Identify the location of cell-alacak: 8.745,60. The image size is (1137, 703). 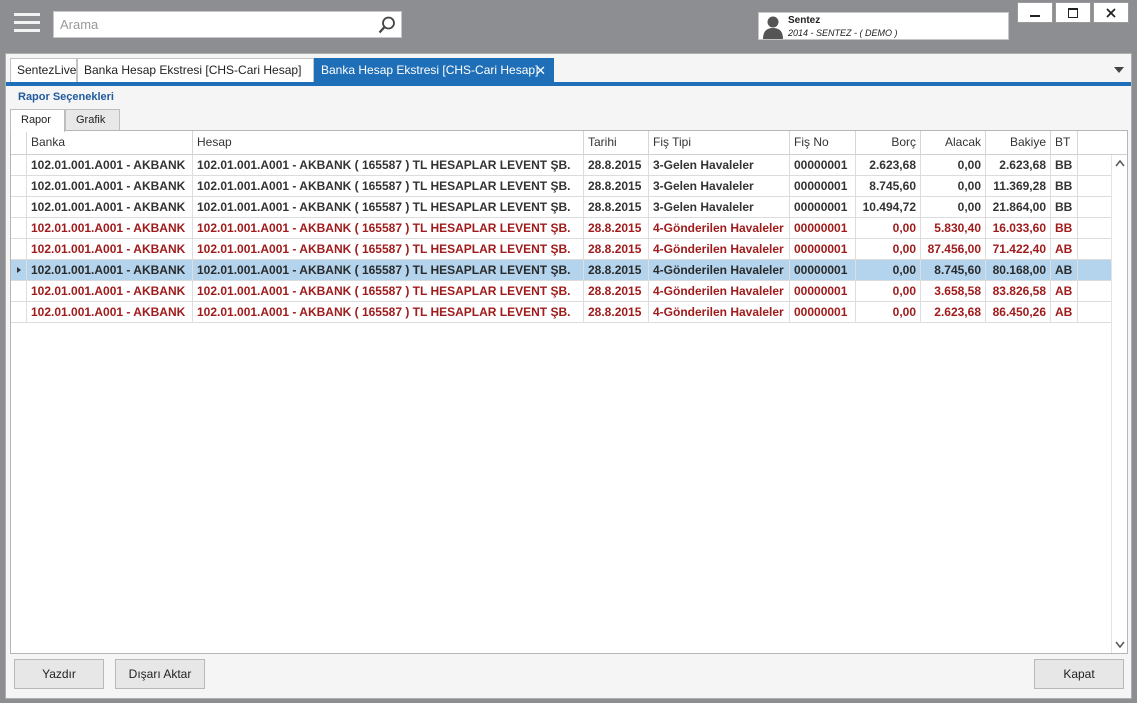
(953, 270).